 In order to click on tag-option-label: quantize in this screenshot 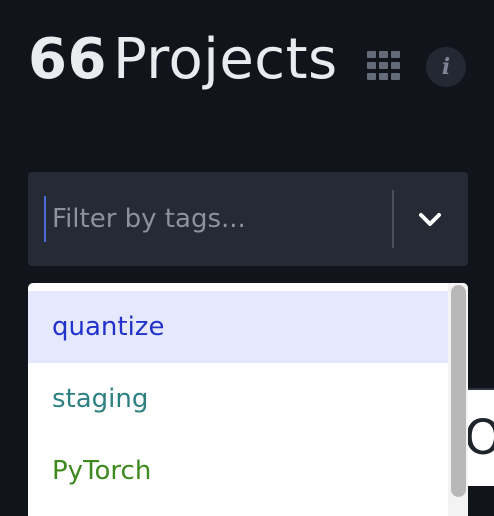, I will do `click(108, 327)`.